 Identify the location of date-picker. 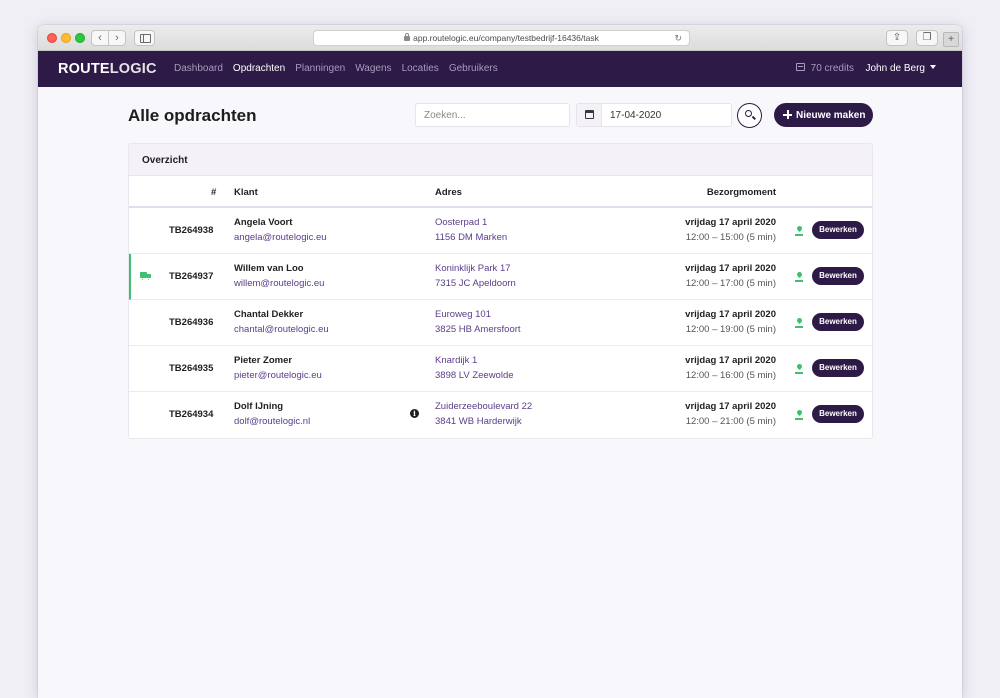
(654, 115).